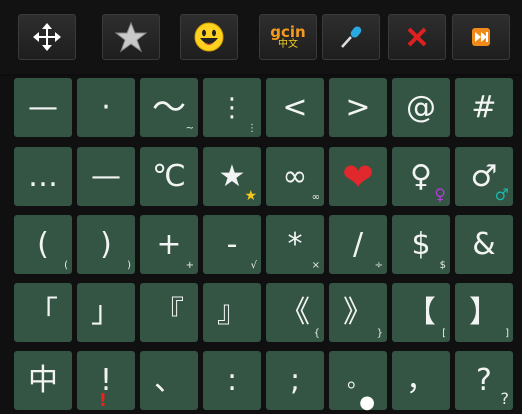  Describe the element at coordinates (189, 265) in the screenshot. I see `key-sublabel: +` at that location.